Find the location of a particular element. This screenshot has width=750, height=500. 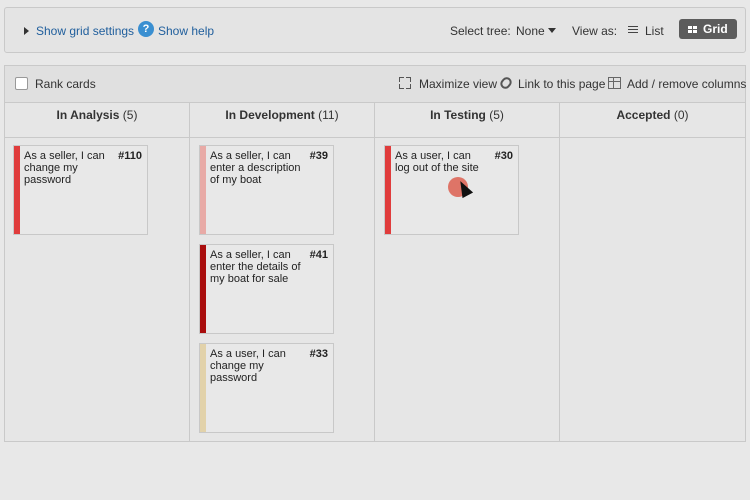

column-header-accepted: Accepted (0) is located at coordinates (652, 120).